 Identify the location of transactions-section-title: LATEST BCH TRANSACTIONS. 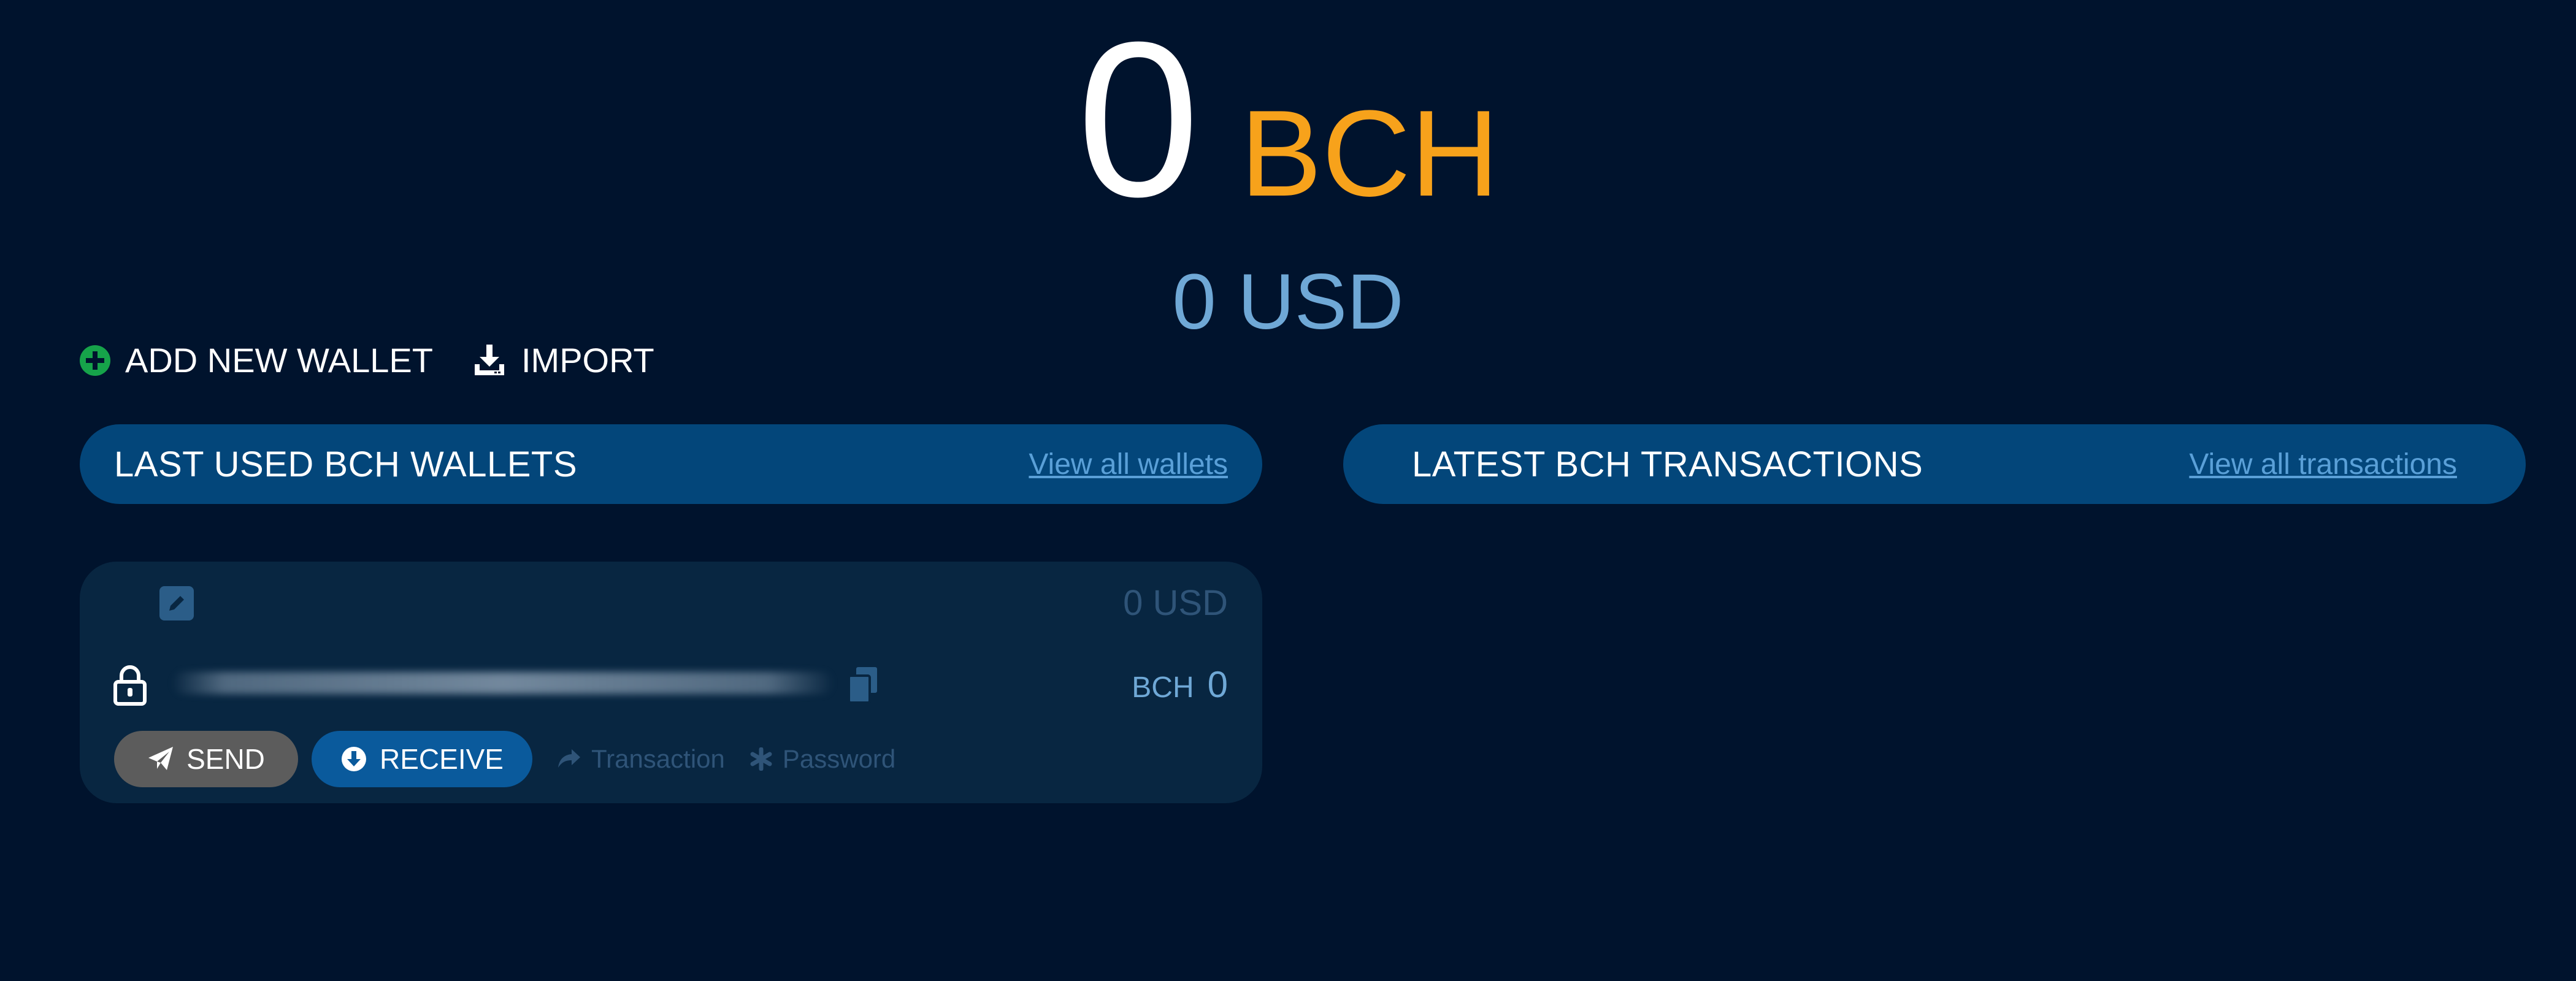
(1667, 464).